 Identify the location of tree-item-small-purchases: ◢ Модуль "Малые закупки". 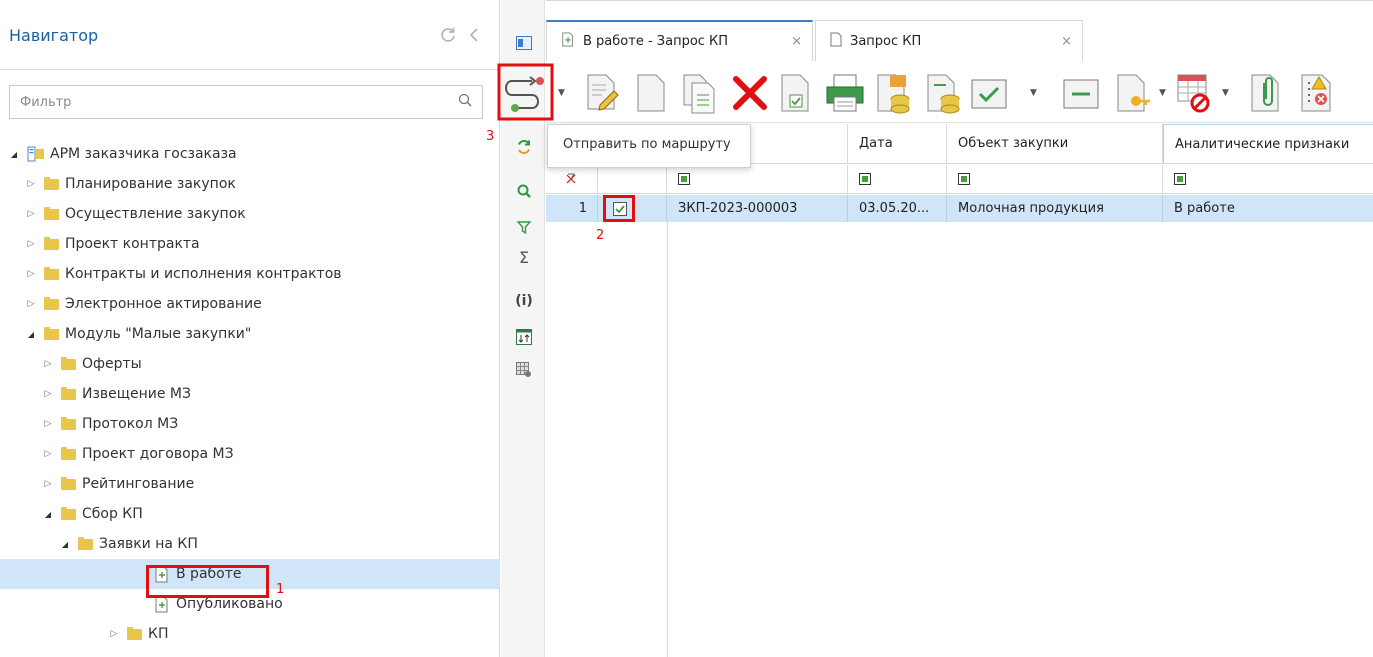
(250, 334).